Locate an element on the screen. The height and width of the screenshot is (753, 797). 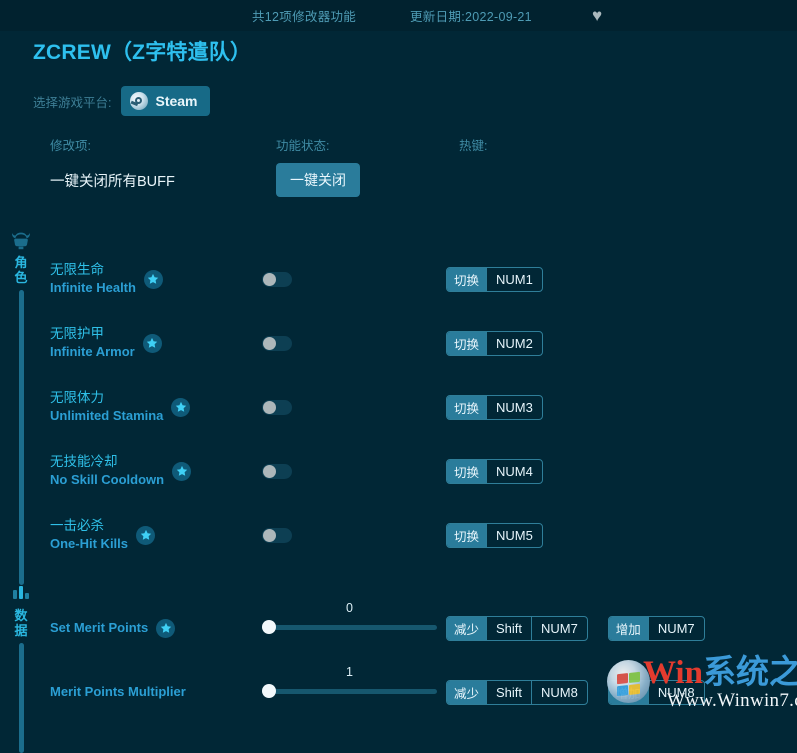
cheat-name-block: 一击必杀 One-Hit Kills is located at coordinates (89, 535).